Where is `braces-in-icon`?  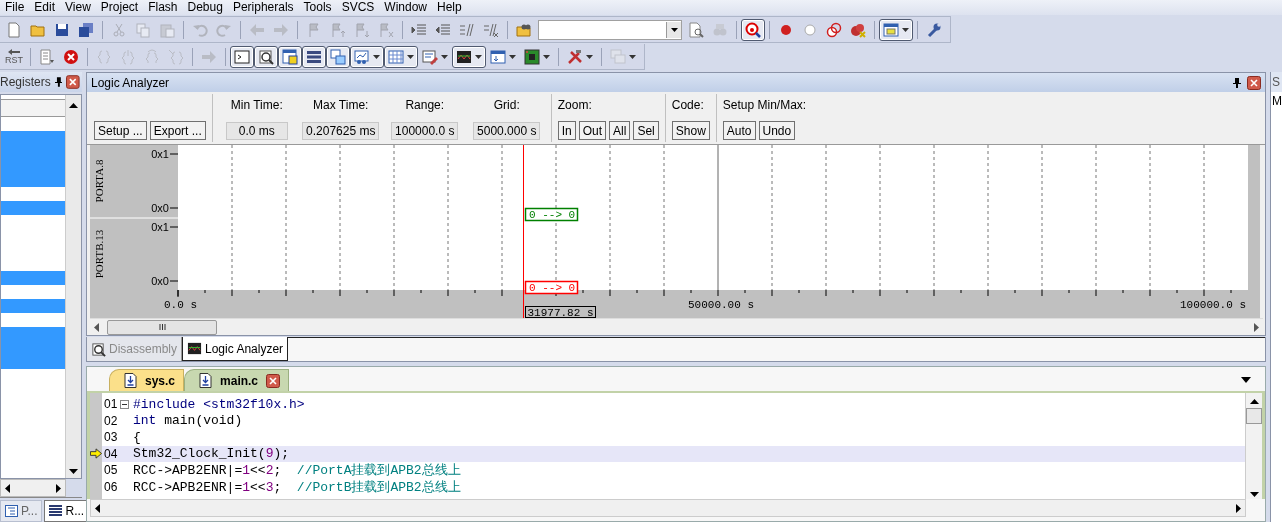
braces-in-icon is located at coordinates (128, 56).